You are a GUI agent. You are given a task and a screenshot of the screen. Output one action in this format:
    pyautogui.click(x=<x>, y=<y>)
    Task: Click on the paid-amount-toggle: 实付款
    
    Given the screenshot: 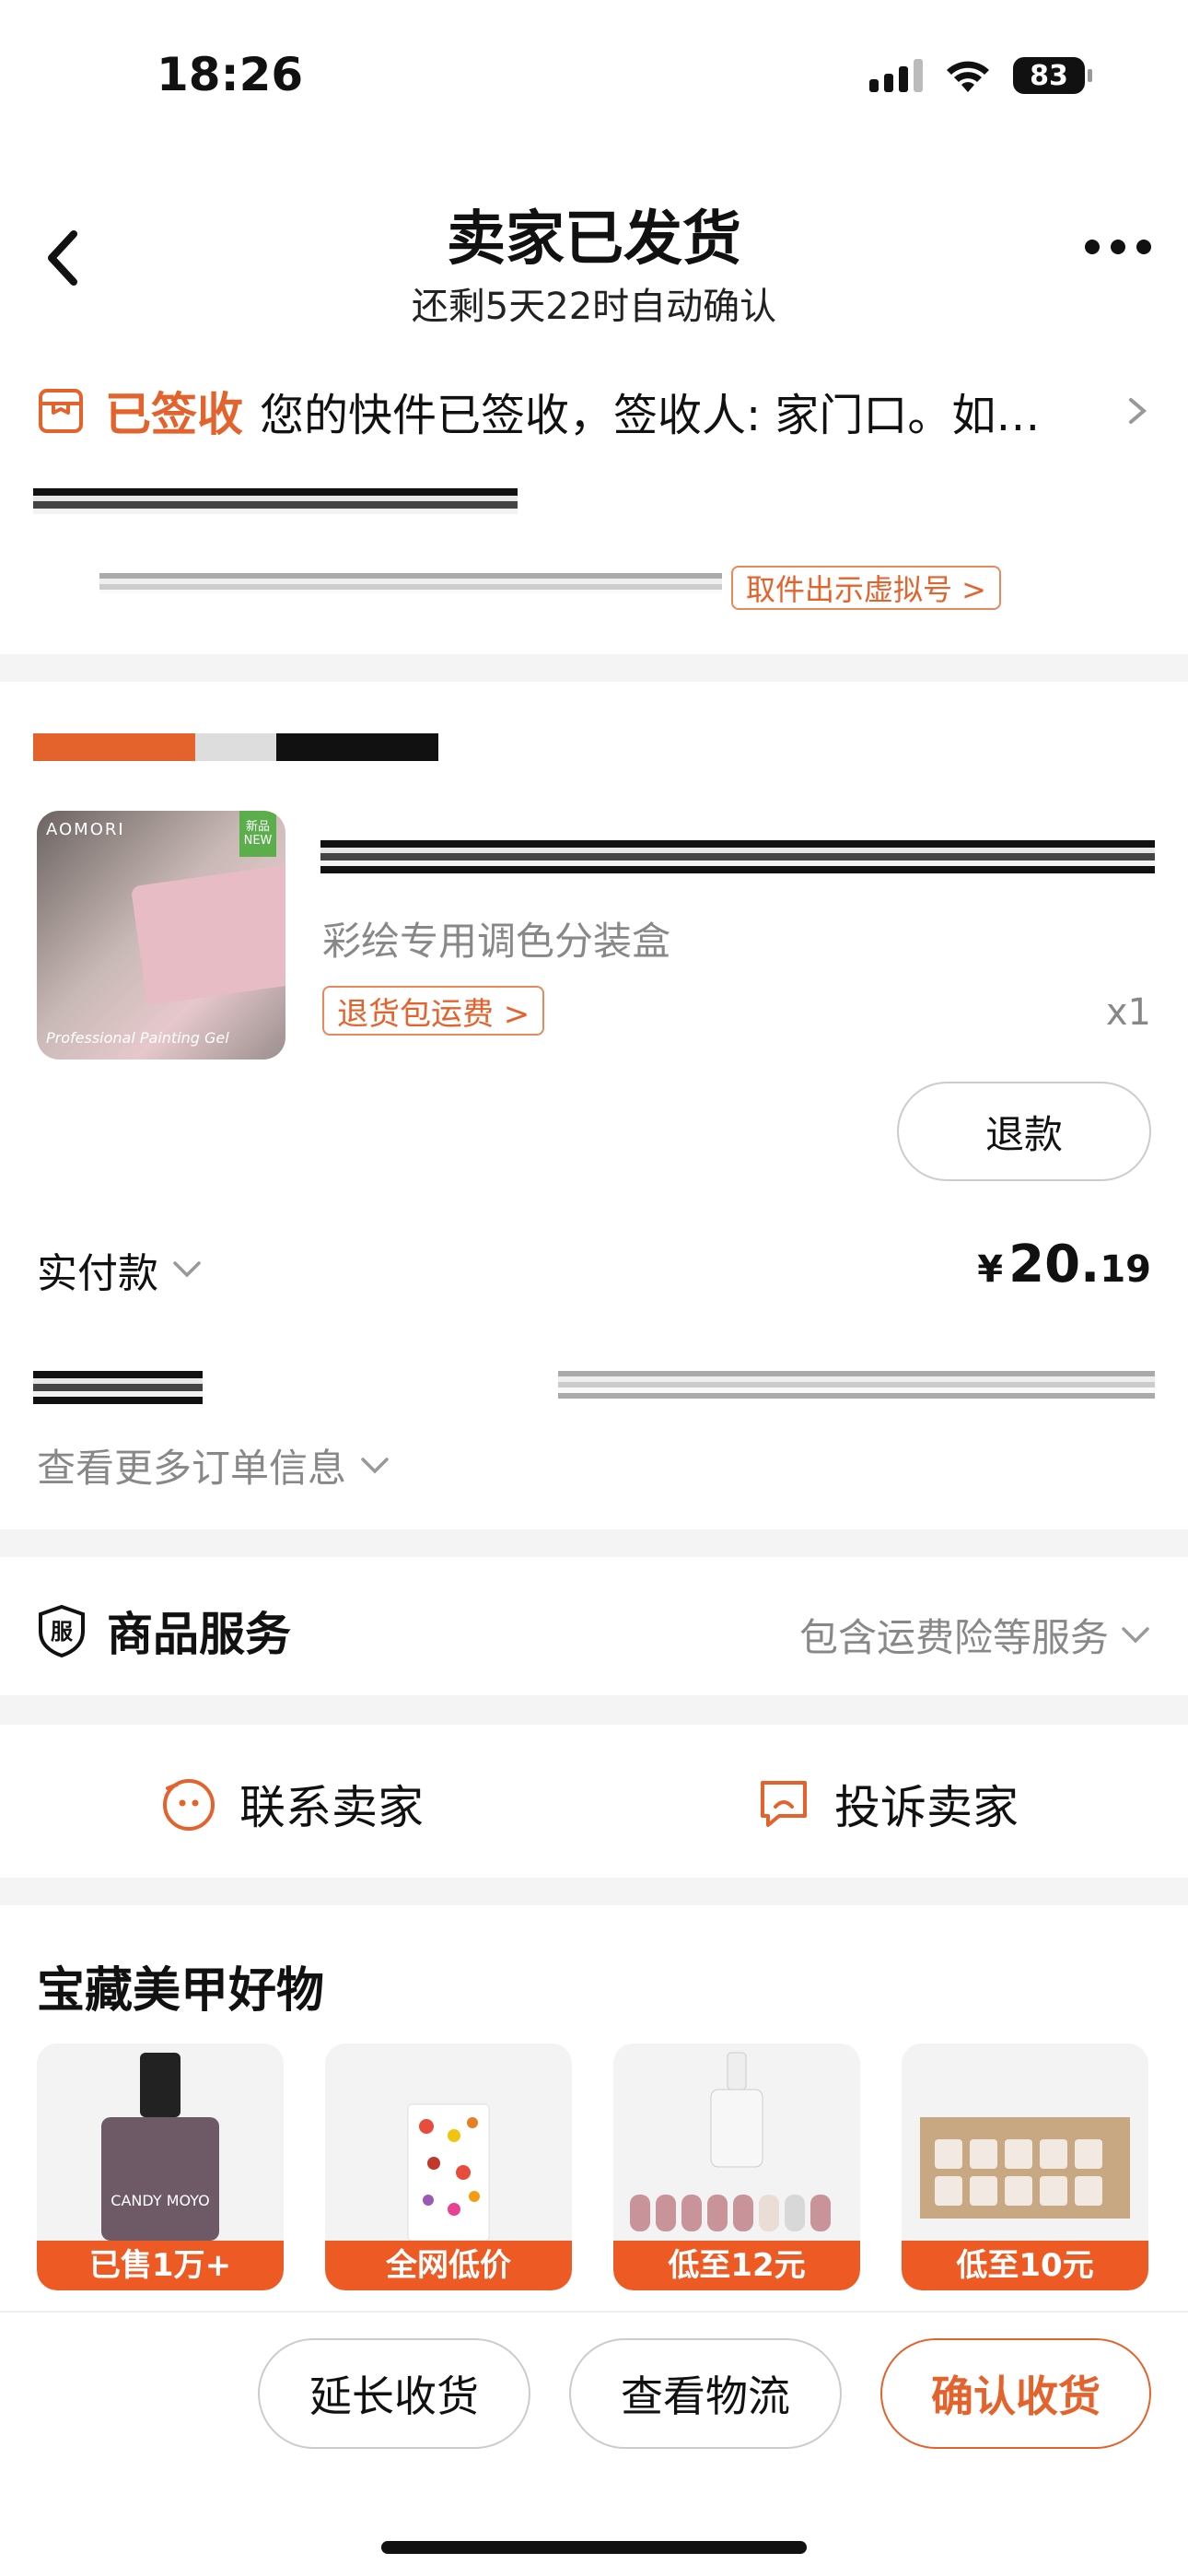 What is the action you would take?
    pyautogui.click(x=120, y=1269)
    